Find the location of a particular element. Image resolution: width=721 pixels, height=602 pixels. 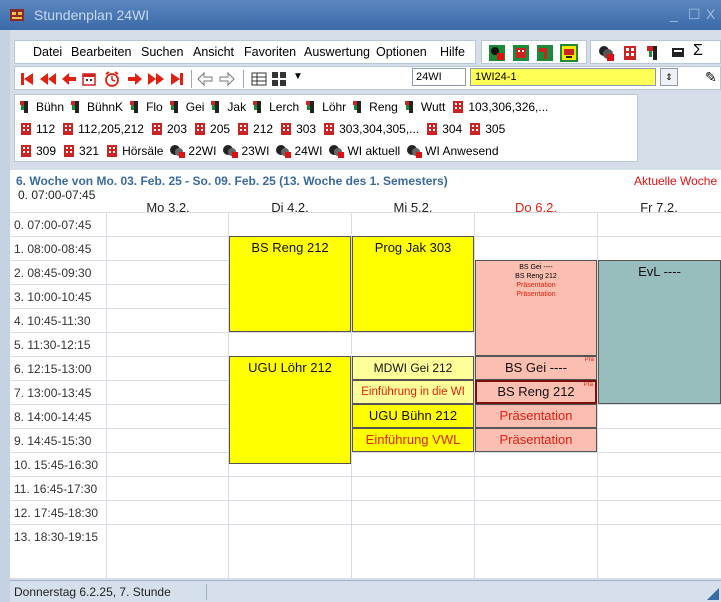

class-select: 24WI is located at coordinates (439, 77).